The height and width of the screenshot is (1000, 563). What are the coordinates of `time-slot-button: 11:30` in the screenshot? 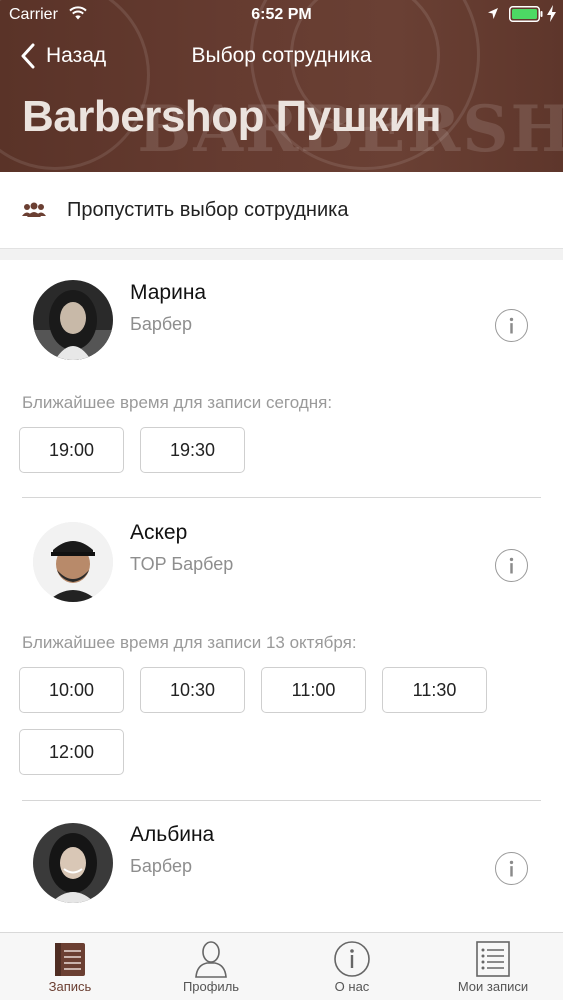 It's located at (434, 690).